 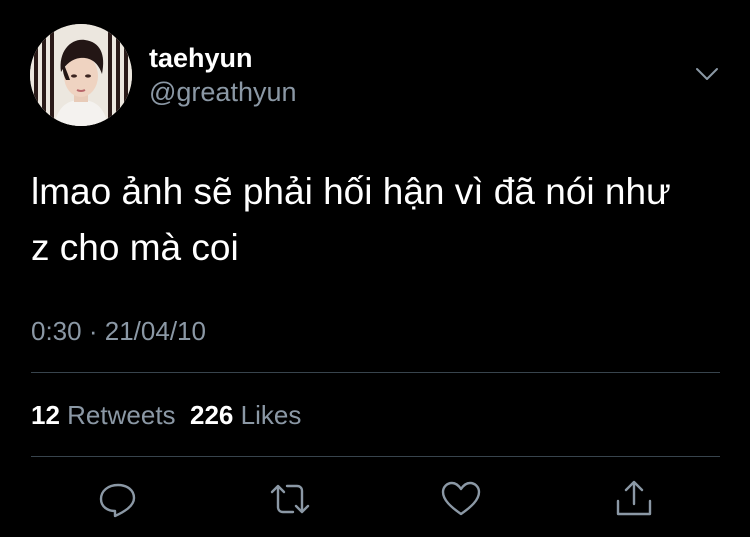 I want to click on retweet-icon, so click(x=290, y=499).